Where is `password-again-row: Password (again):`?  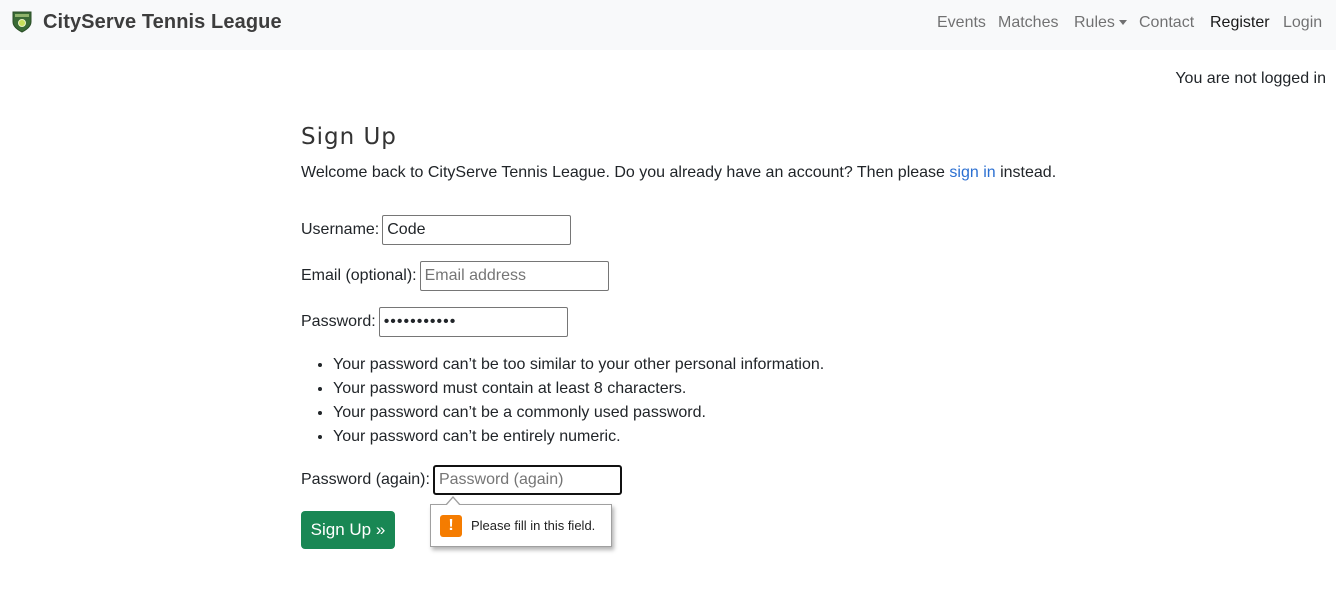 password-again-row: Password (again): is located at coordinates (461, 480).